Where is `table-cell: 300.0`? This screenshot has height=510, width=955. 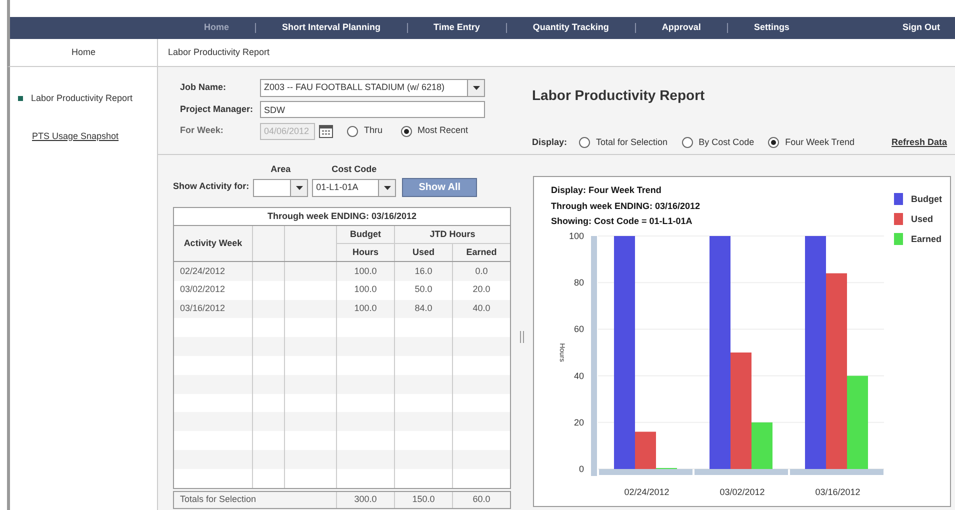
table-cell: 300.0 is located at coordinates (366, 500).